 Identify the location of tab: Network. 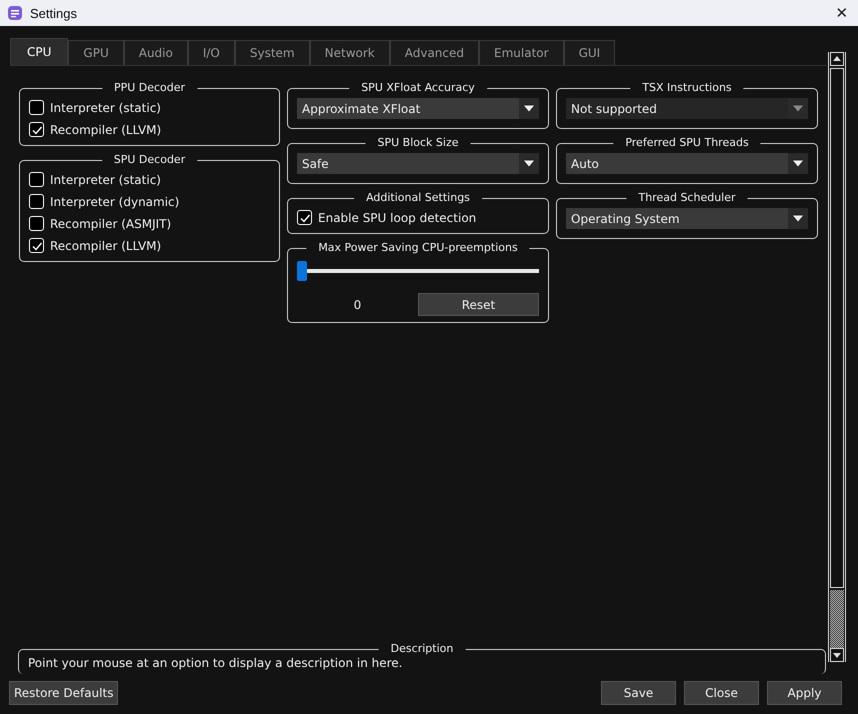
(350, 52).